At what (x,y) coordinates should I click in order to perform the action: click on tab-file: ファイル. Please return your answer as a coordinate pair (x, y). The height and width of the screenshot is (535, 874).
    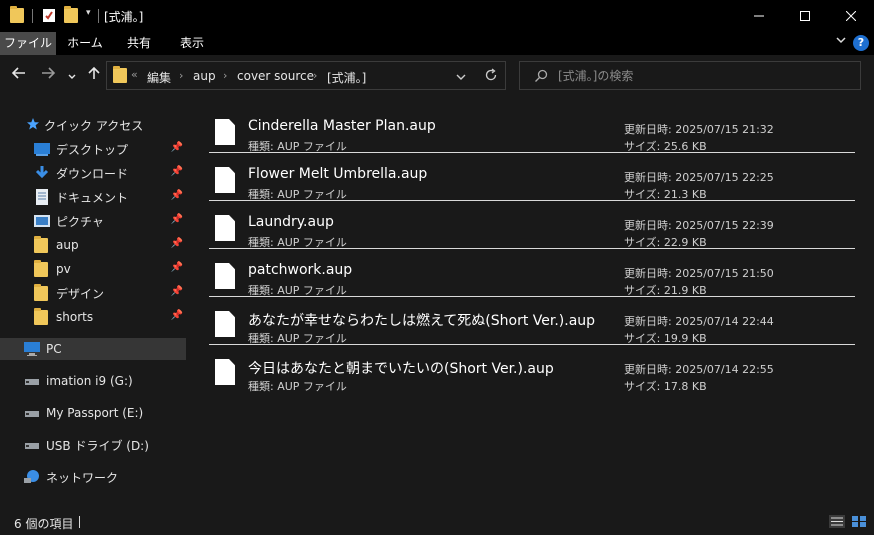
    Looking at the image, I should click on (28, 43).